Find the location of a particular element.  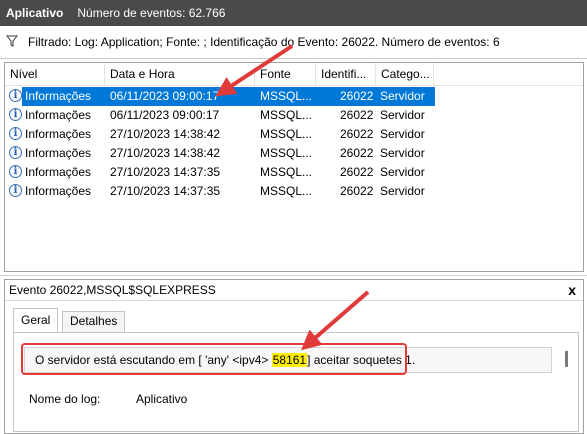

arrow-to-message is located at coordinates (335, 320).